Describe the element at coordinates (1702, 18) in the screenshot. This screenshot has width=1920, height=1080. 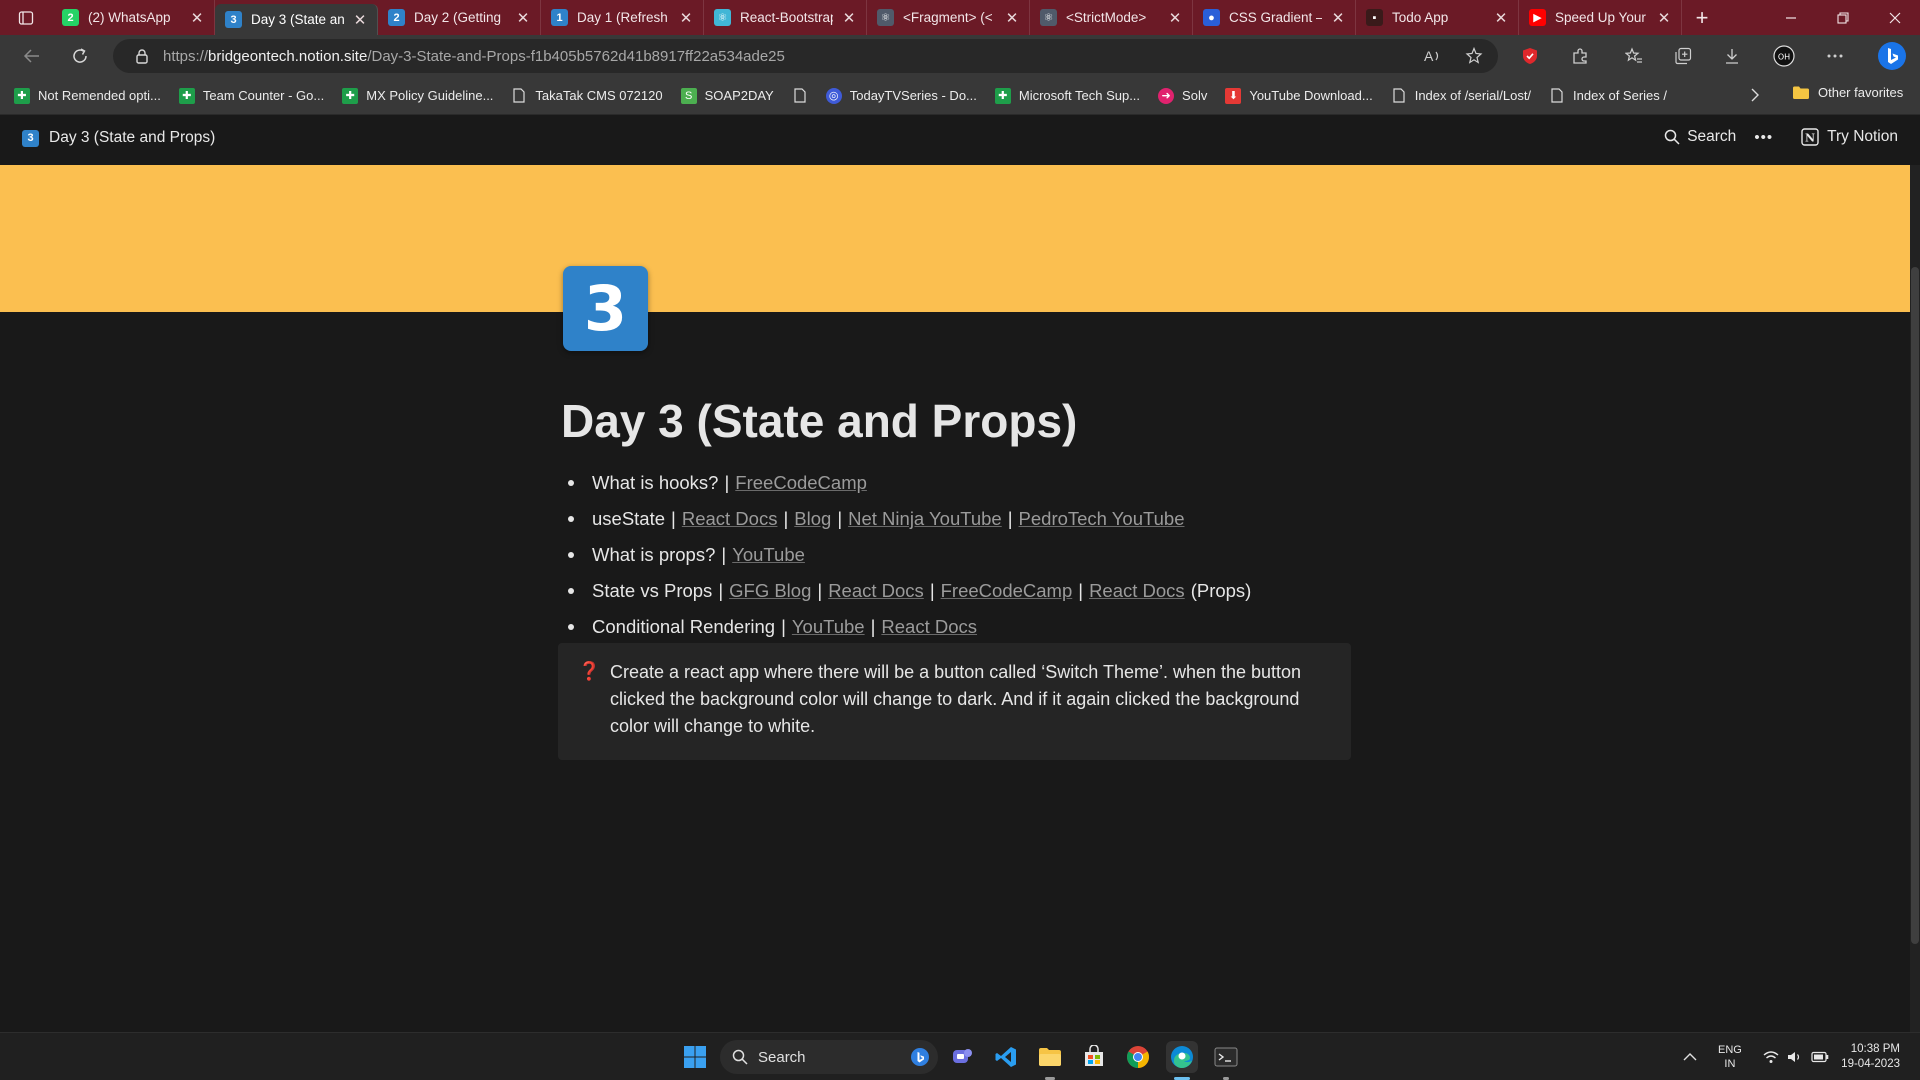
I see `new-tab-button: +` at that location.